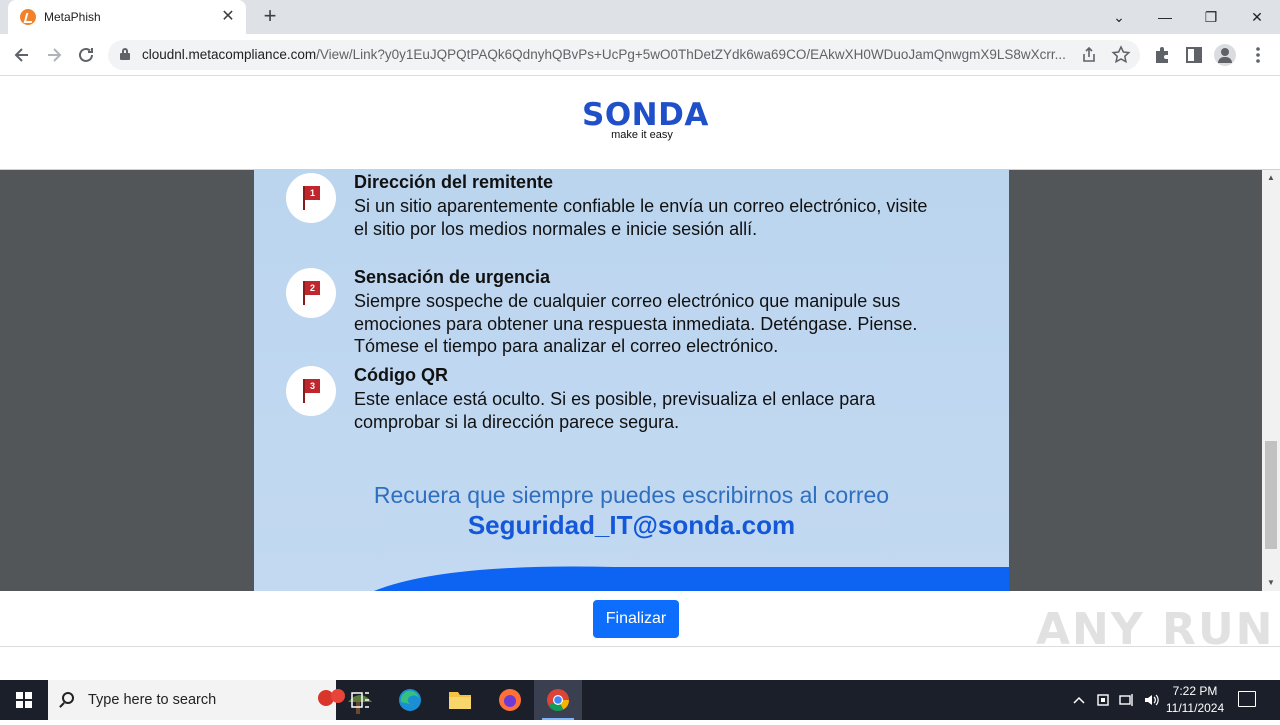 This screenshot has width=1280, height=725. What do you see at coordinates (1165, 17) in the screenshot?
I see `minimize-button: —` at bounding box center [1165, 17].